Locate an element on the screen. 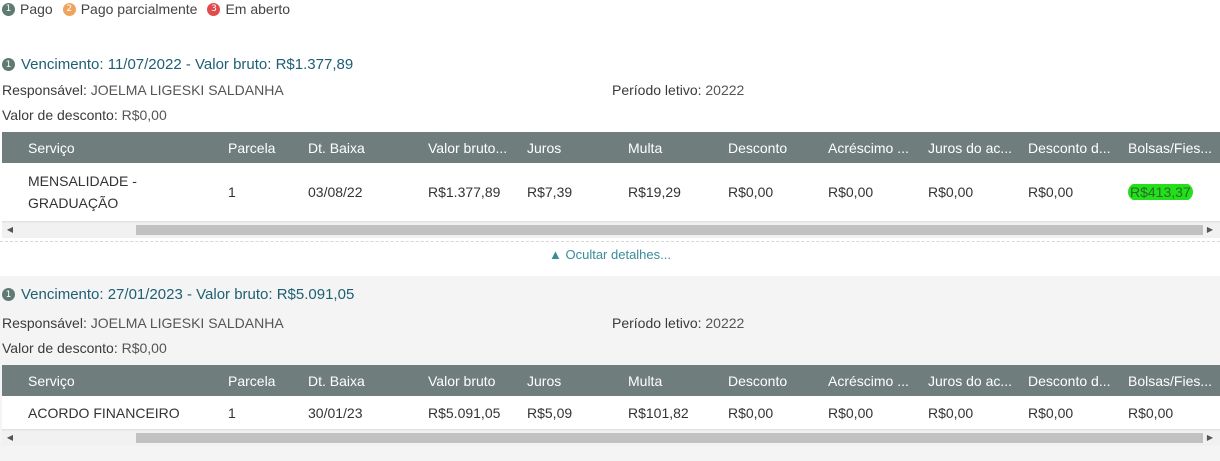 This screenshot has width=1220, height=461. legend-item-pago-parcialmente: 2 Pago parcialmente is located at coordinates (130, 9).